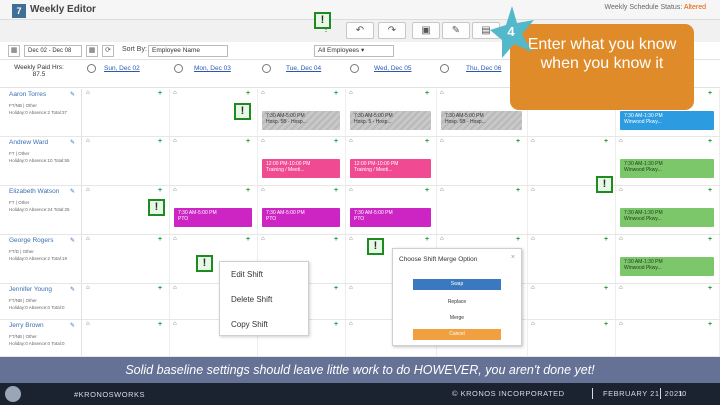  I want to click on edit-button: ✎, so click(456, 30).